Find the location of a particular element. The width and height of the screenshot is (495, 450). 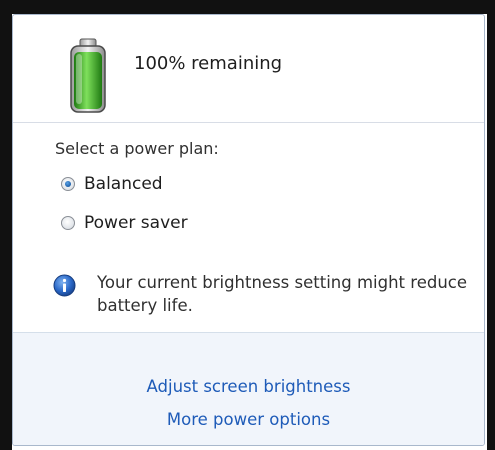

power-plan-option-label: Balanced is located at coordinates (123, 184).